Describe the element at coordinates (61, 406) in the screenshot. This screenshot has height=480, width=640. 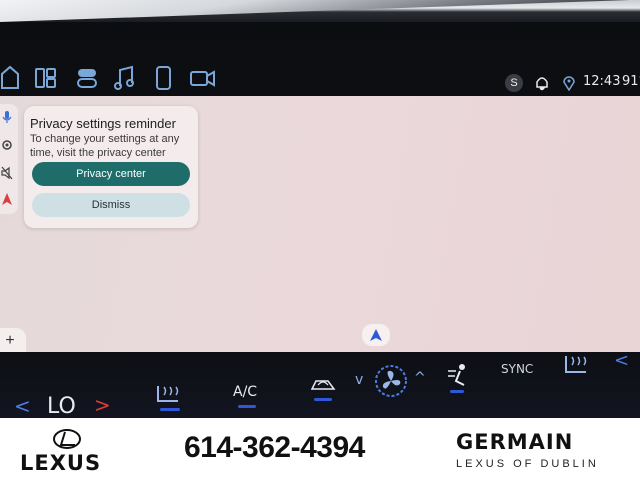
I see `driver-temperature: LO` at that location.